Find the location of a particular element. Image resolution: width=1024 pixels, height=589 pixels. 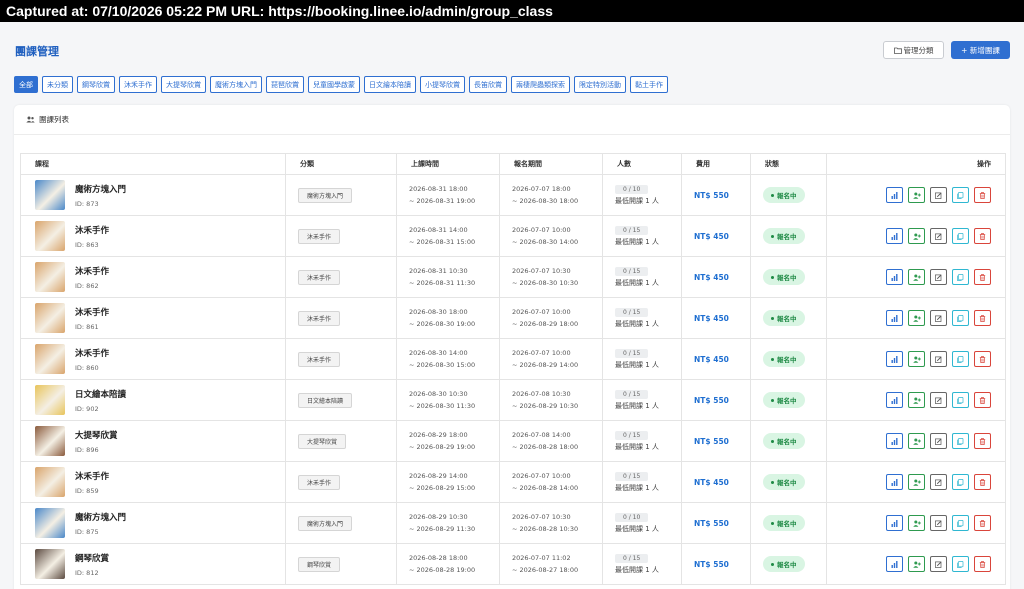

class-time-cell: 2026-08-28 18:00 ~ 2026-08-28 19:00 is located at coordinates (448, 564).